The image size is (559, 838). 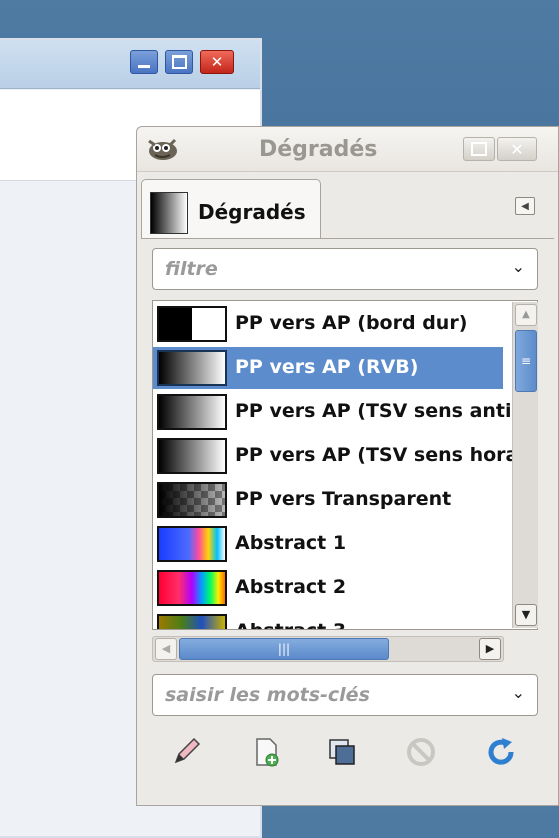 I want to click on scroll-up-button: ▲, so click(x=526, y=315).